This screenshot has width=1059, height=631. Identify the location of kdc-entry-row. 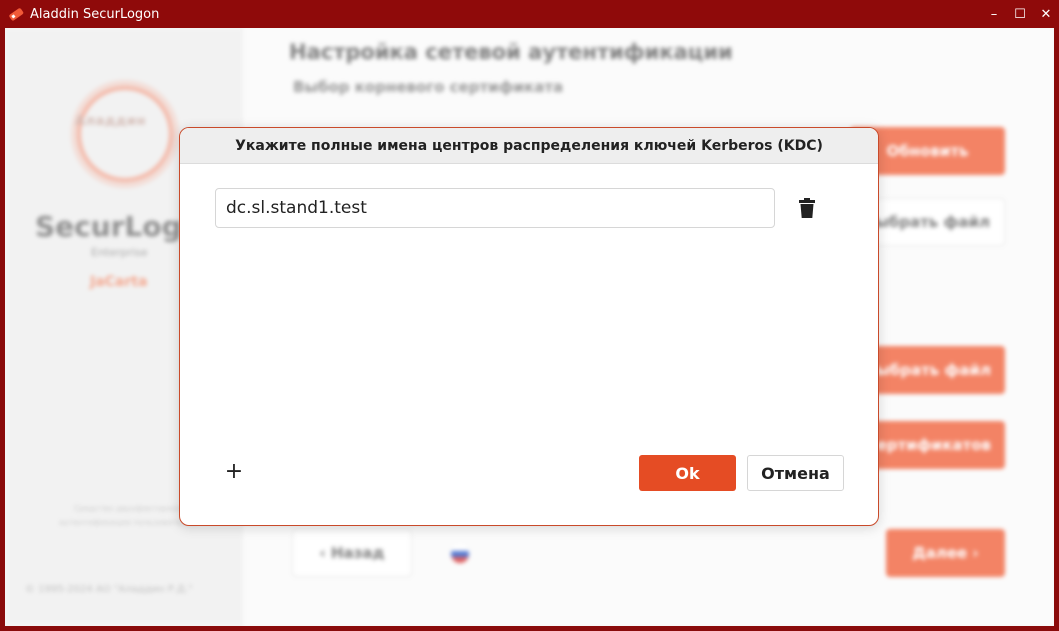
(516, 208).